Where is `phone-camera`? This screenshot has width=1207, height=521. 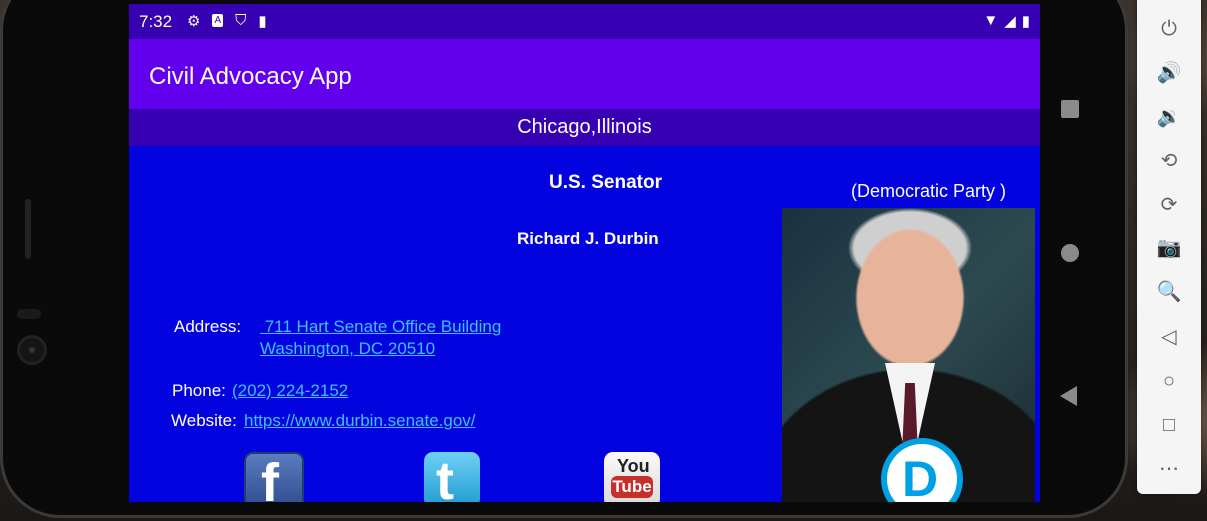
phone-camera is located at coordinates (32, 350).